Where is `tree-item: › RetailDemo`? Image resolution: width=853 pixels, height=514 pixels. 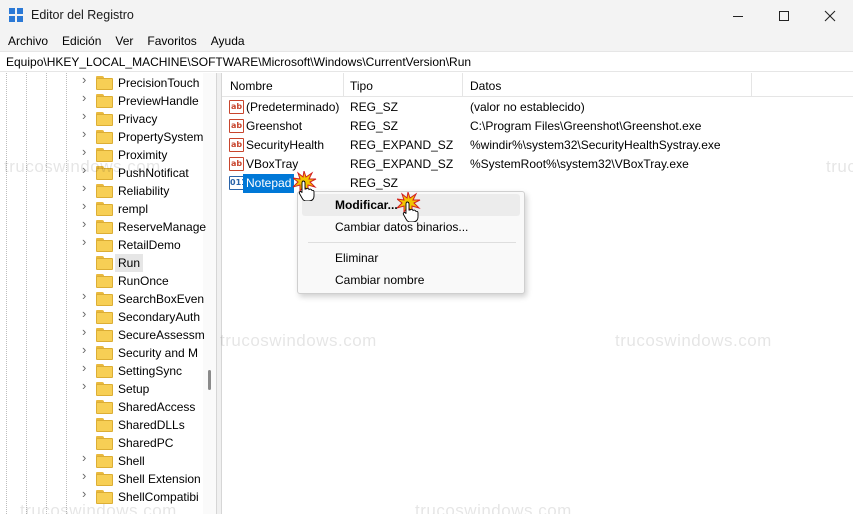
tree-item: › RetailDemo is located at coordinates (141, 244).